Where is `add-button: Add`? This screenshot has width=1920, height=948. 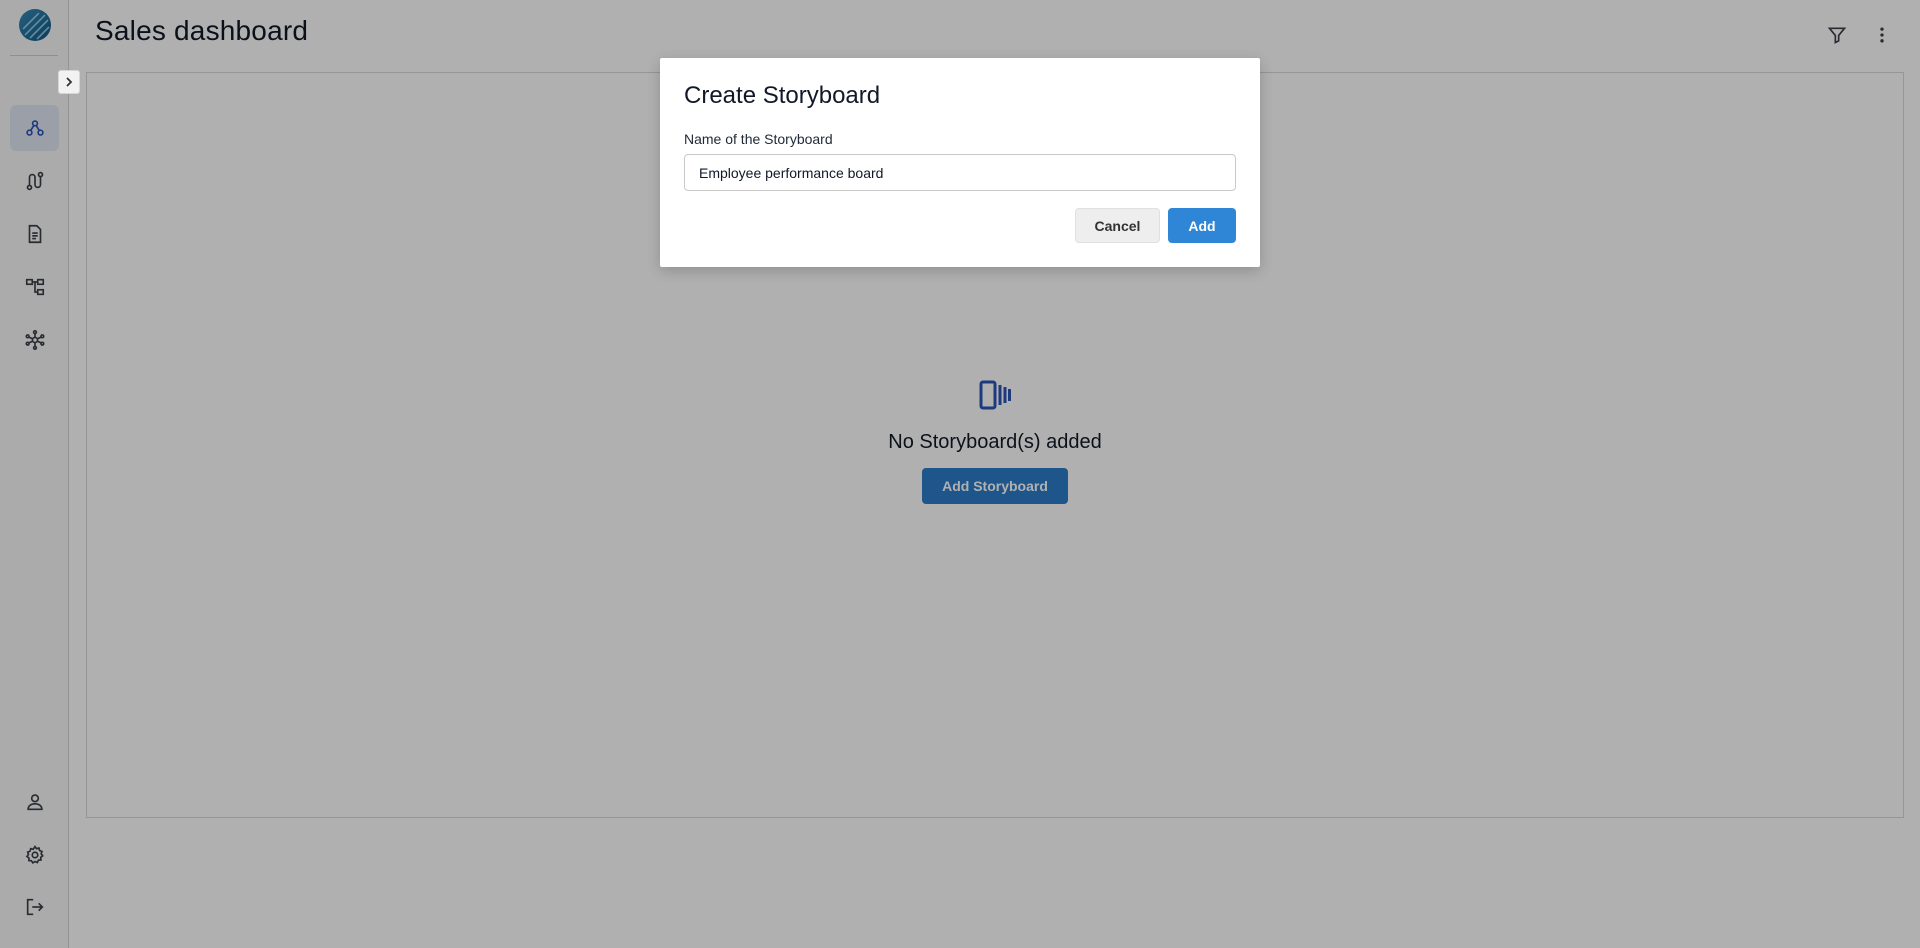
add-button: Add is located at coordinates (1202, 225).